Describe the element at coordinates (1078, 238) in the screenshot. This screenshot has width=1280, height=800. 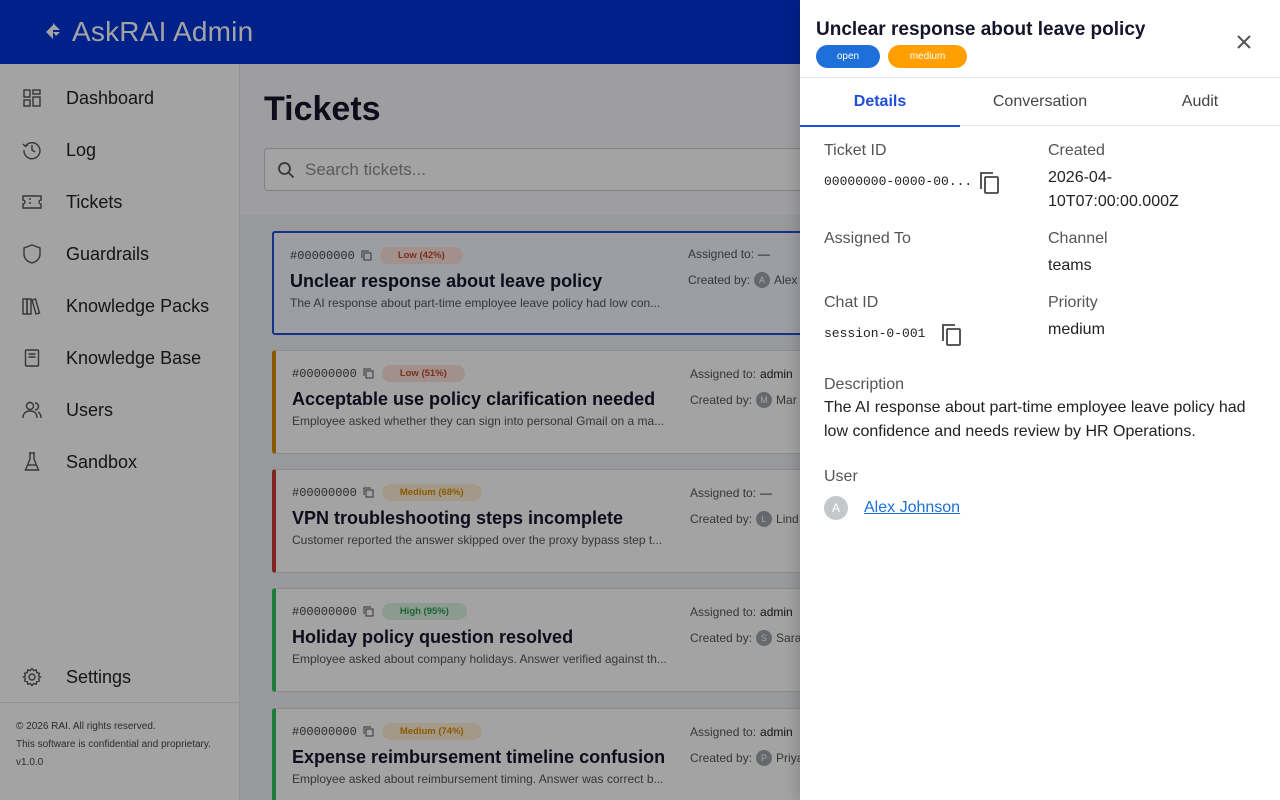
I see `channel-label: Channel` at that location.